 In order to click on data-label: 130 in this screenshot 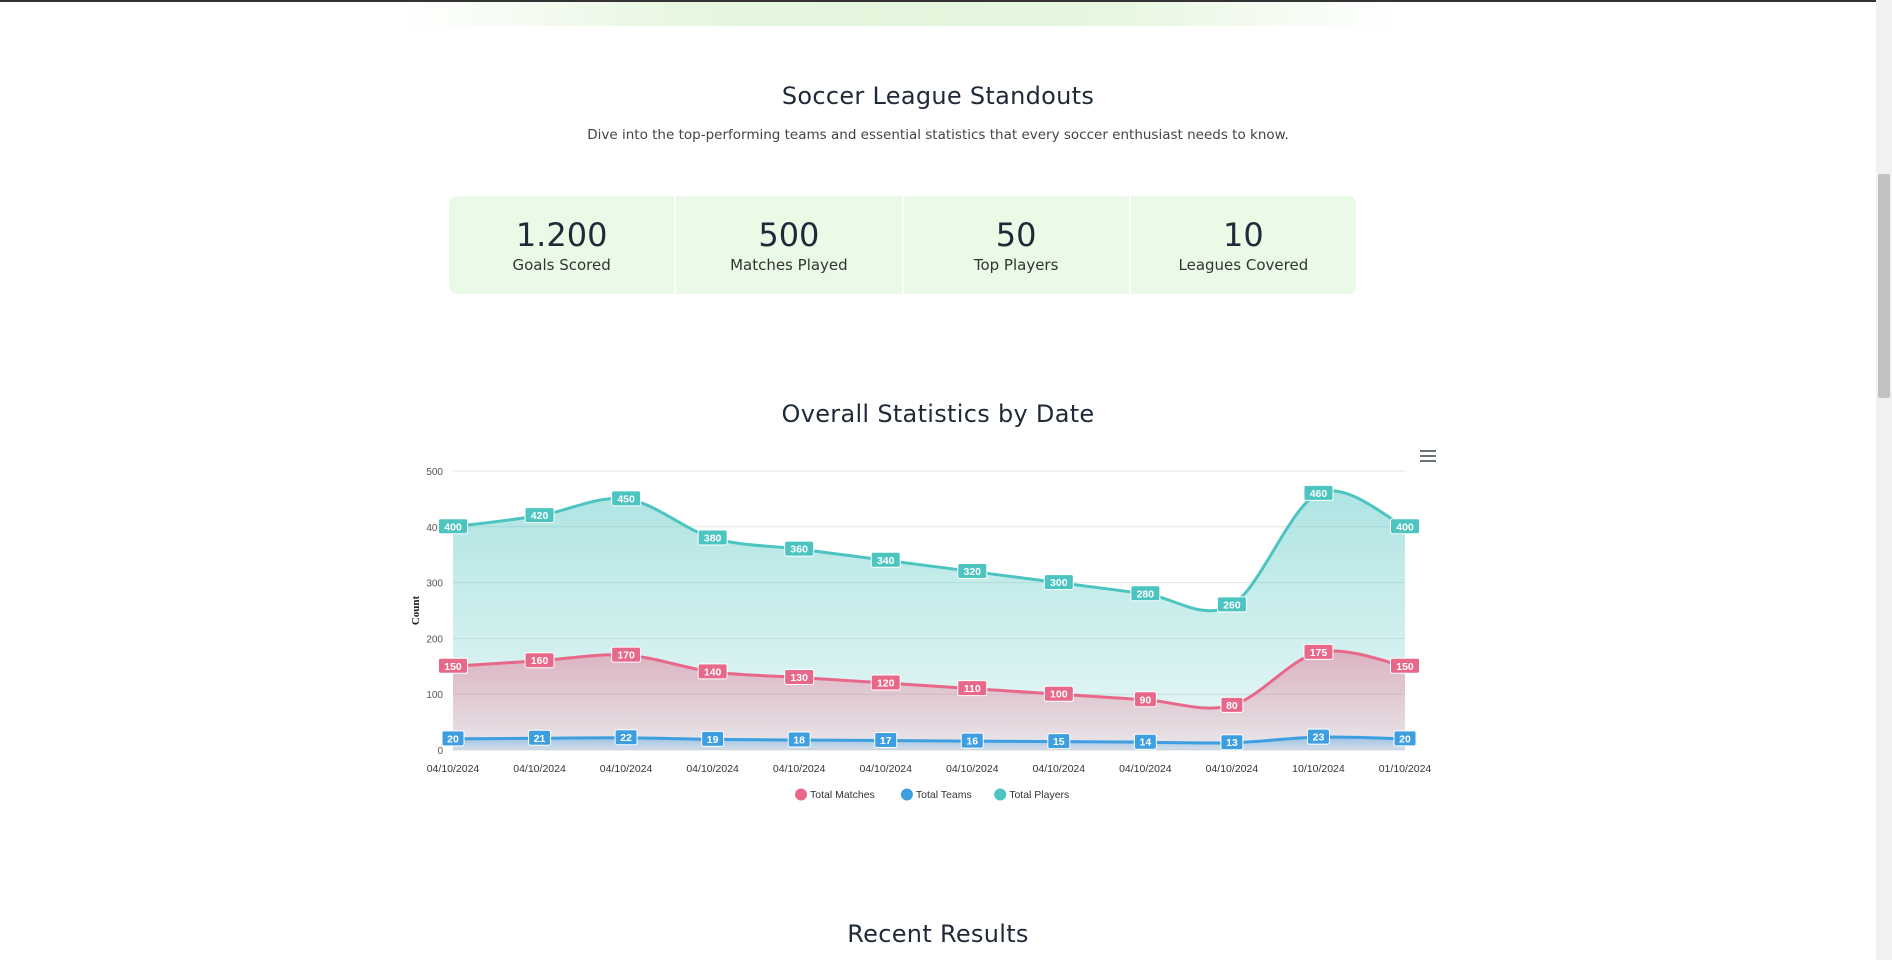, I will do `click(799, 678)`.